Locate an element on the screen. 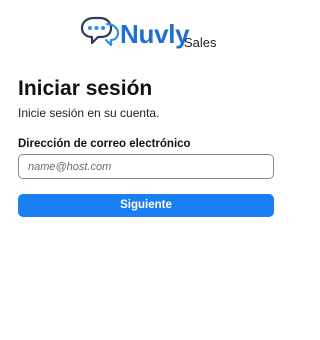  brand-name: Nuvly is located at coordinates (155, 34).